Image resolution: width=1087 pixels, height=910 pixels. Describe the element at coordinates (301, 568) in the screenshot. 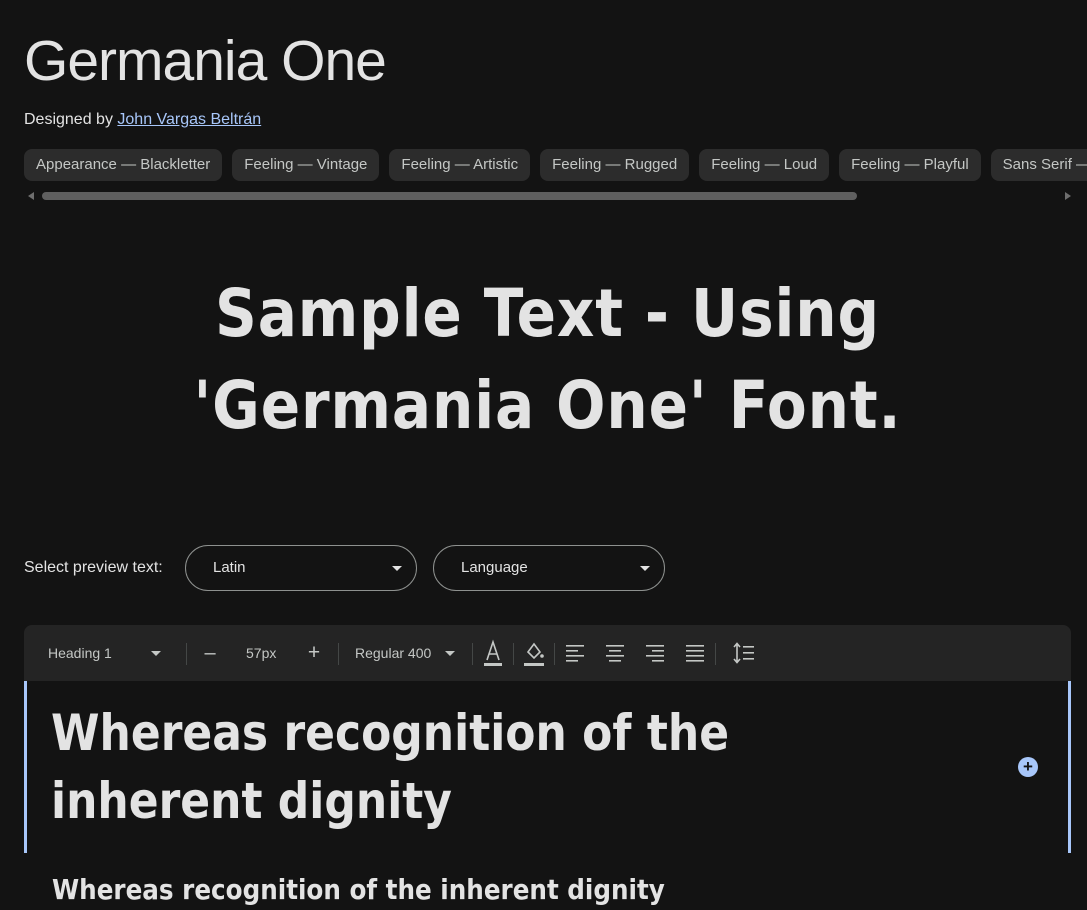

I see `script-select: Latin` at that location.